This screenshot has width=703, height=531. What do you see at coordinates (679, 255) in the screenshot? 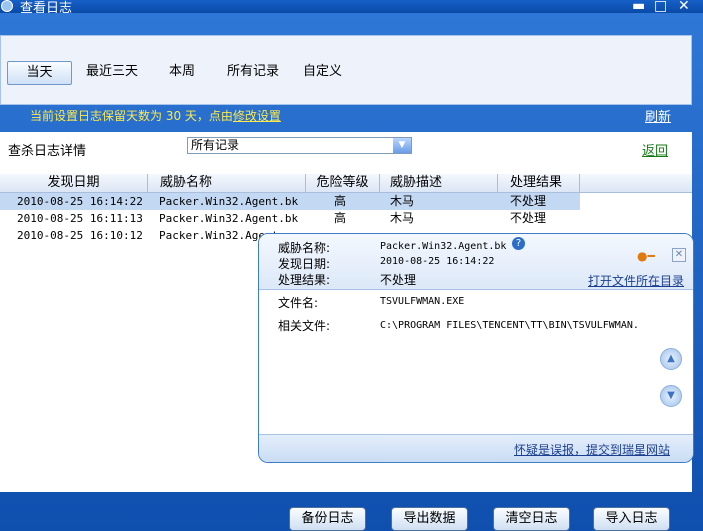
I see `close-icon: ✕` at bounding box center [679, 255].